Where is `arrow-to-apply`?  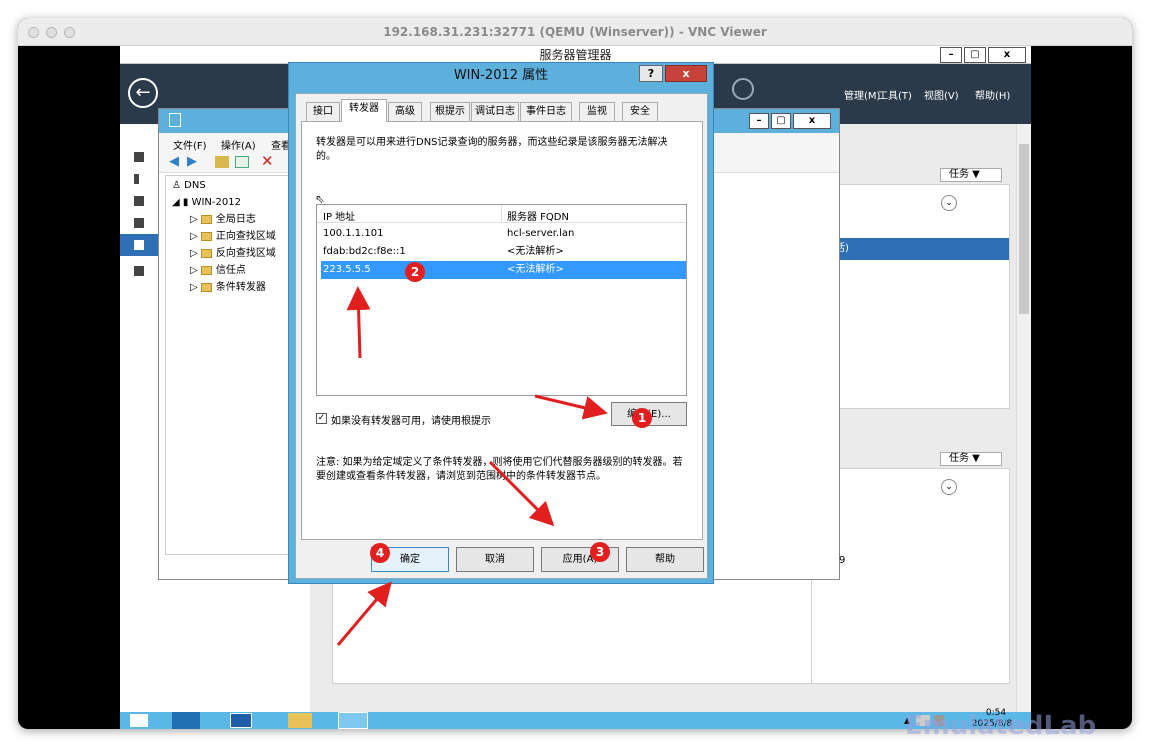
arrow-to-apply is located at coordinates (521, 493).